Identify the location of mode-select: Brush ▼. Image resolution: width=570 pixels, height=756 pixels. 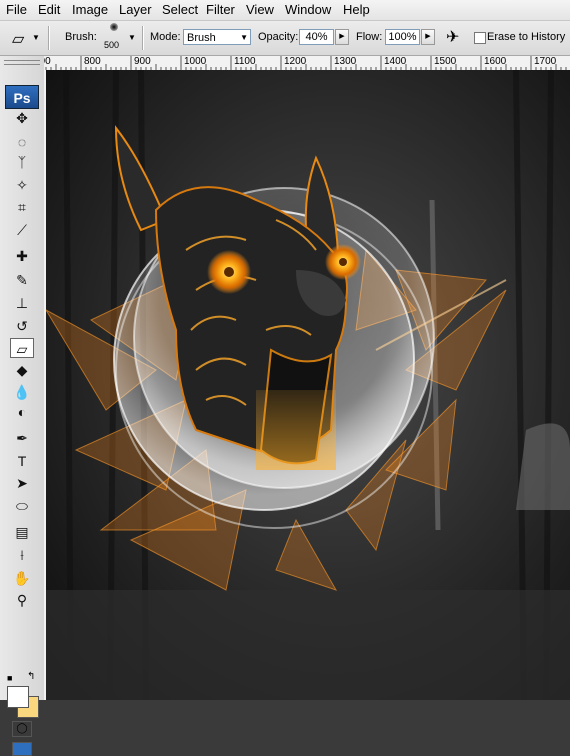
(217, 37).